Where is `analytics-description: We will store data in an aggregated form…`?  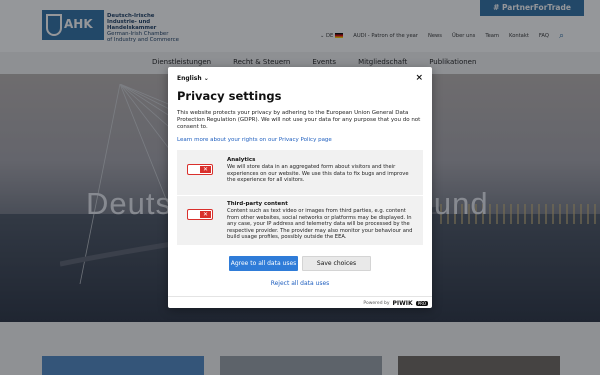
analytics-description: We will store data in an aggregated form… is located at coordinates (318, 173).